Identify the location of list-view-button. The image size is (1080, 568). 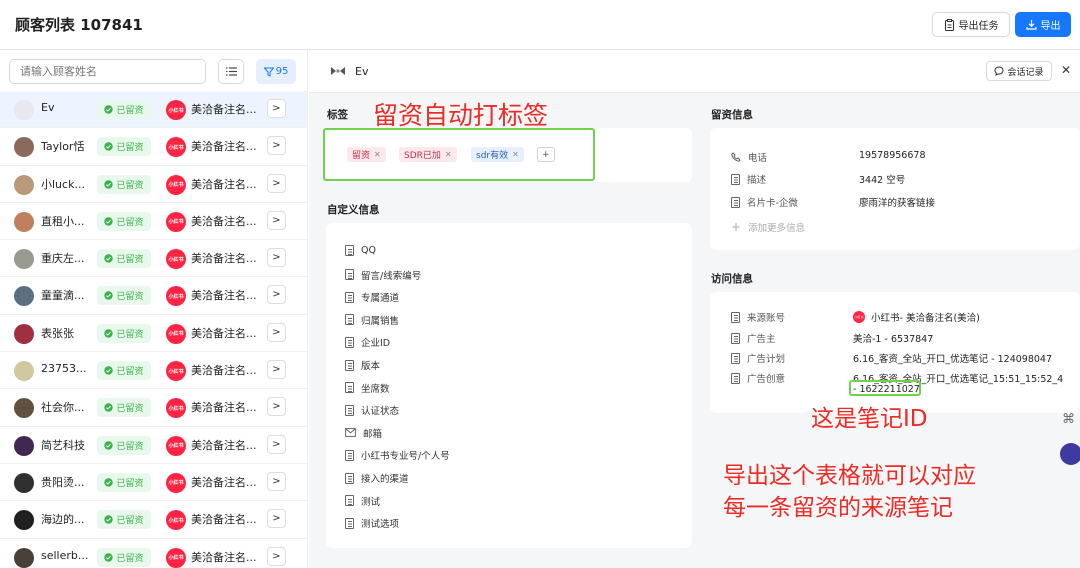
(231, 71).